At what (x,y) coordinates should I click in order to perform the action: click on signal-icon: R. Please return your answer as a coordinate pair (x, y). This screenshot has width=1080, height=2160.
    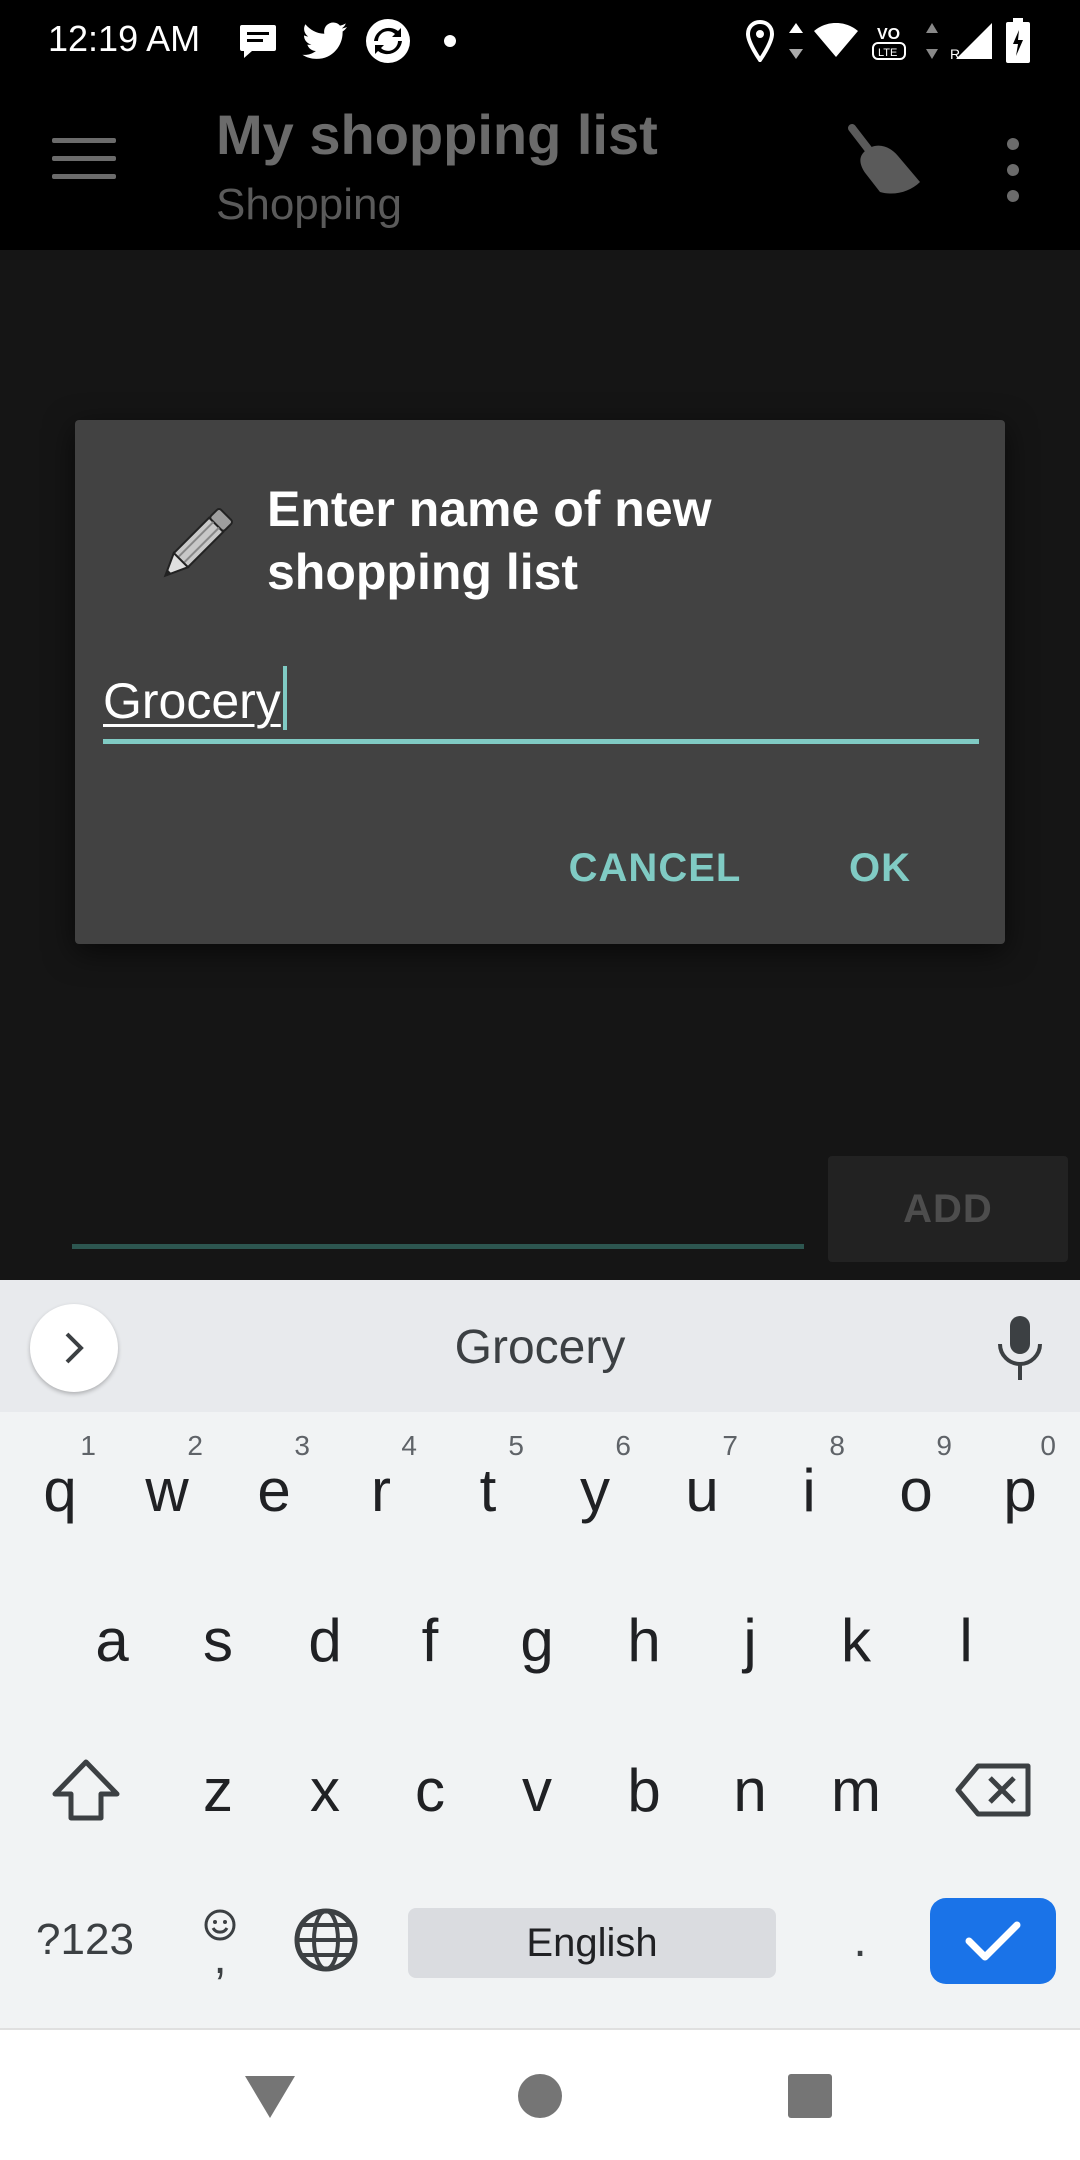
    Looking at the image, I should click on (972, 41).